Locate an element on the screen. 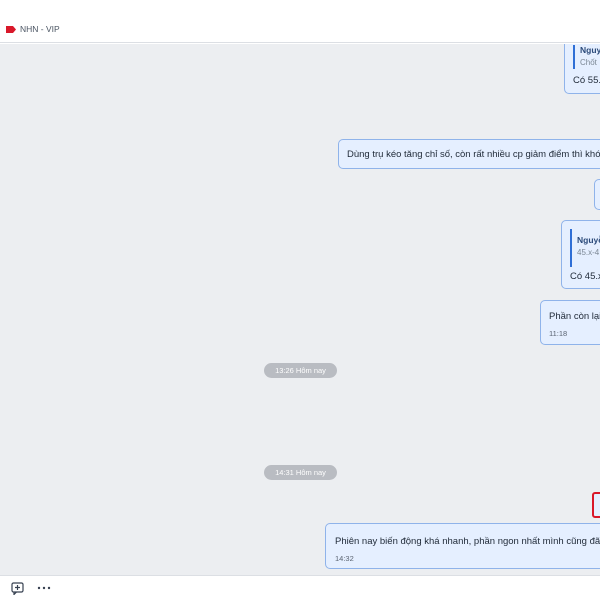 This screenshot has height=600, width=600. message-text: Có 55. is located at coordinates (586, 80).